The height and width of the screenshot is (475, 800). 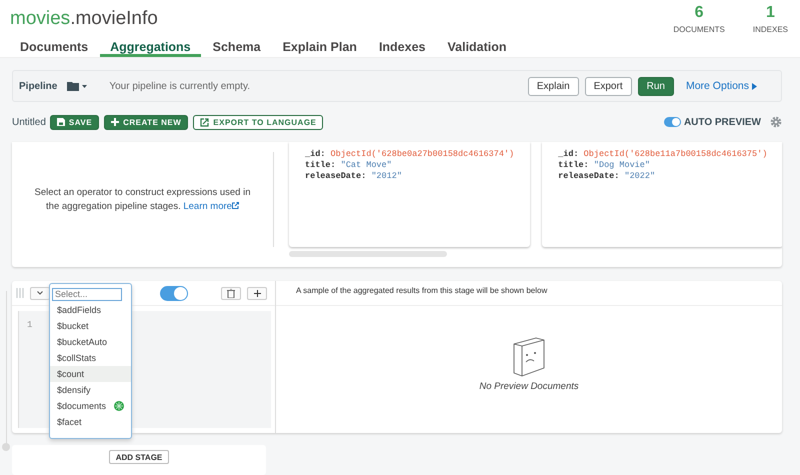 What do you see at coordinates (672, 122) in the screenshot?
I see `auto-preview-toggle` at bounding box center [672, 122].